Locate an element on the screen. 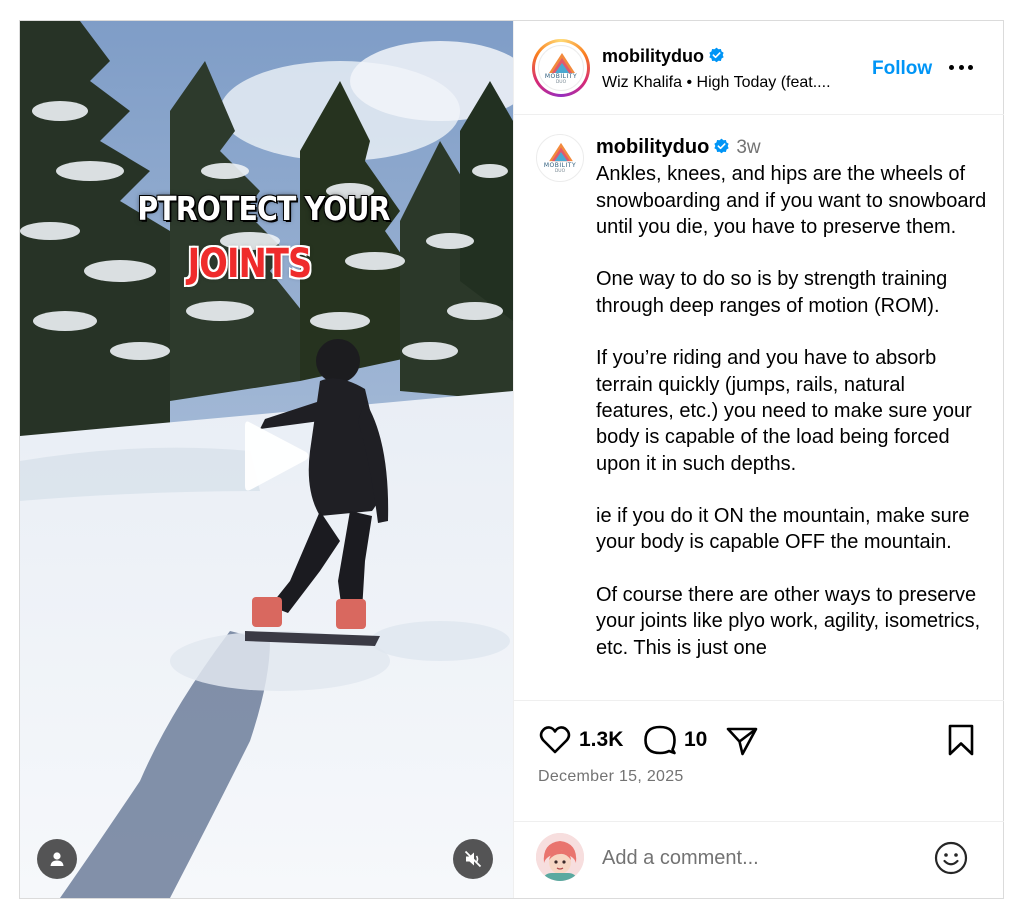  mute-toggle-button is located at coordinates (473, 859).